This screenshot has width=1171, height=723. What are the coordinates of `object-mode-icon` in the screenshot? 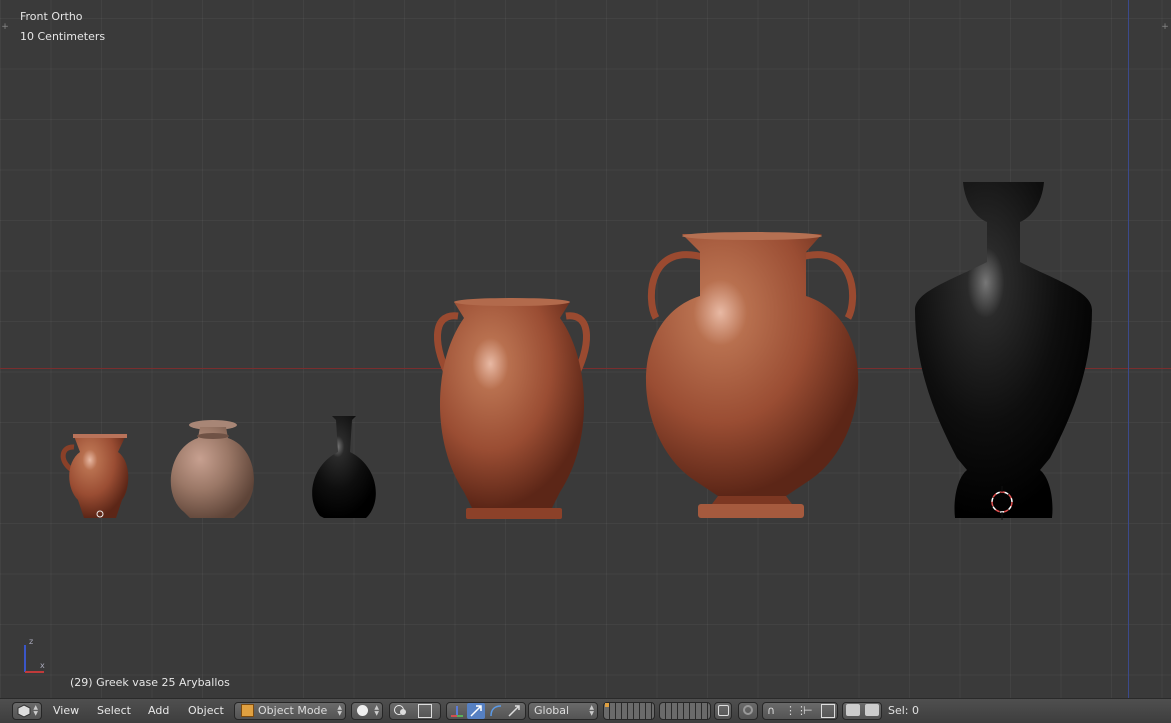 It's located at (247, 710).